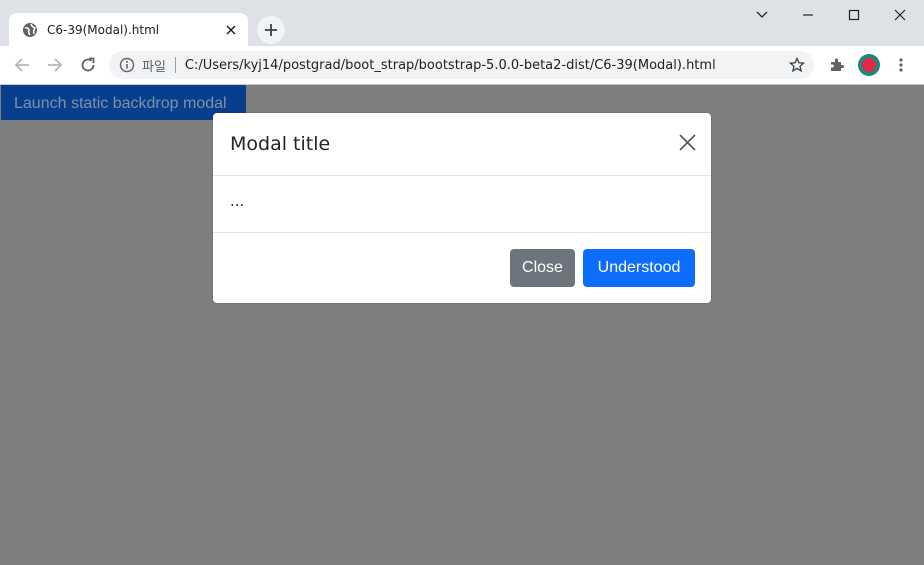 Image resolution: width=924 pixels, height=565 pixels. I want to click on extensions-button, so click(837, 65).